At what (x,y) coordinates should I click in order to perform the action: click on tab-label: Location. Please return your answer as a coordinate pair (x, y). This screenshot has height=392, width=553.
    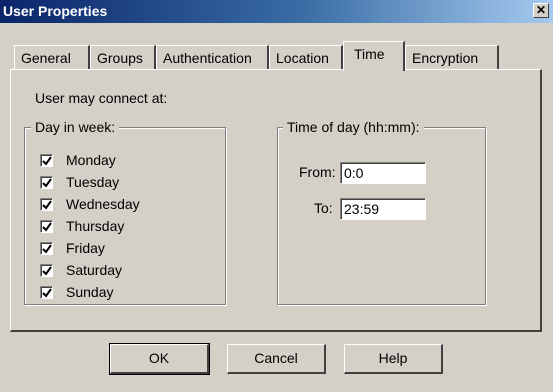
    Looking at the image, I should click on (302, 58).